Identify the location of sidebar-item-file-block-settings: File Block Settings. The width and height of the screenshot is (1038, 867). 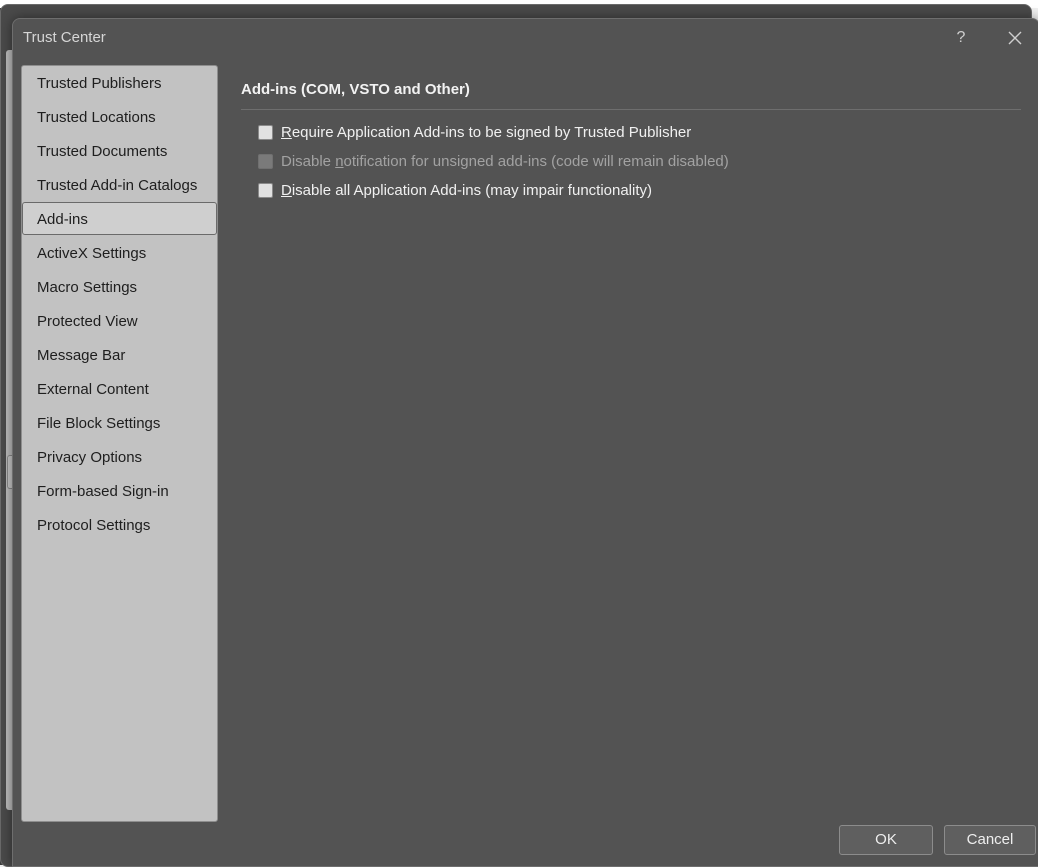
(119, 423).